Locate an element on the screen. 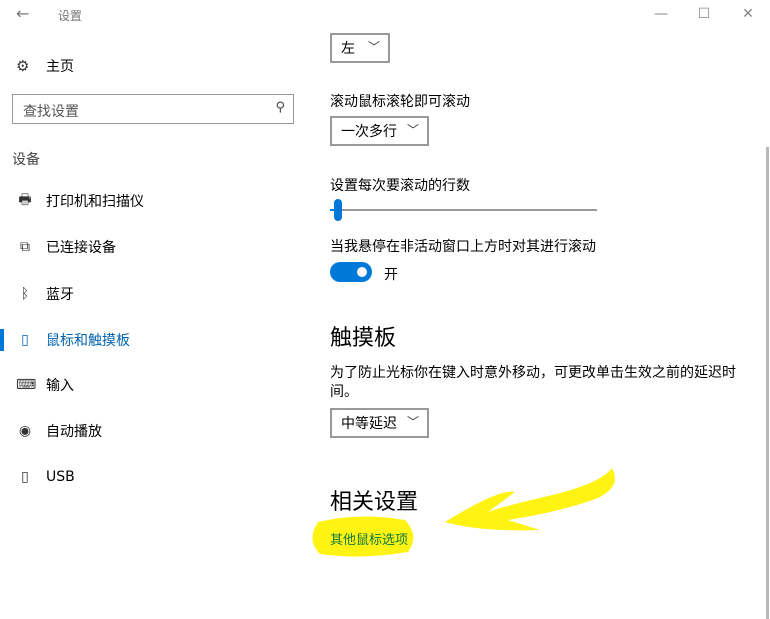 This screenshot has width=770, height=619. scroll-wheel-label: 滚动鼠标滚轮即可滚动 is located at coordinates (400, 102).